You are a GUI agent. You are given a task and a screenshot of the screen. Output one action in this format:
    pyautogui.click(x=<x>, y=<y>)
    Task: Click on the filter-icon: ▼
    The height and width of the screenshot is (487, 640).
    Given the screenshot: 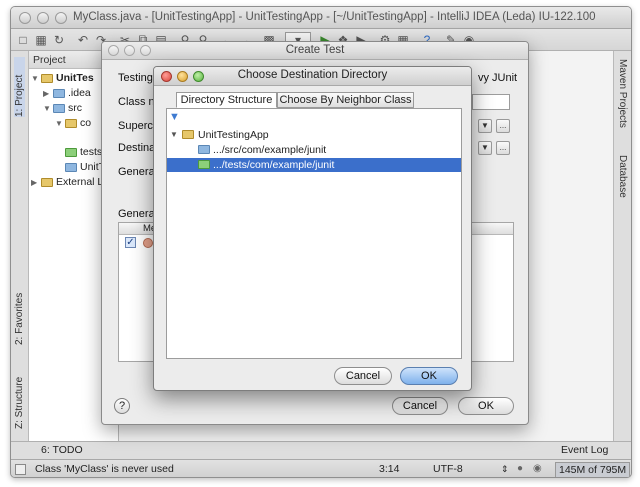 What is the action you would take?
    pyautogui.click(x=174, y=117)
    